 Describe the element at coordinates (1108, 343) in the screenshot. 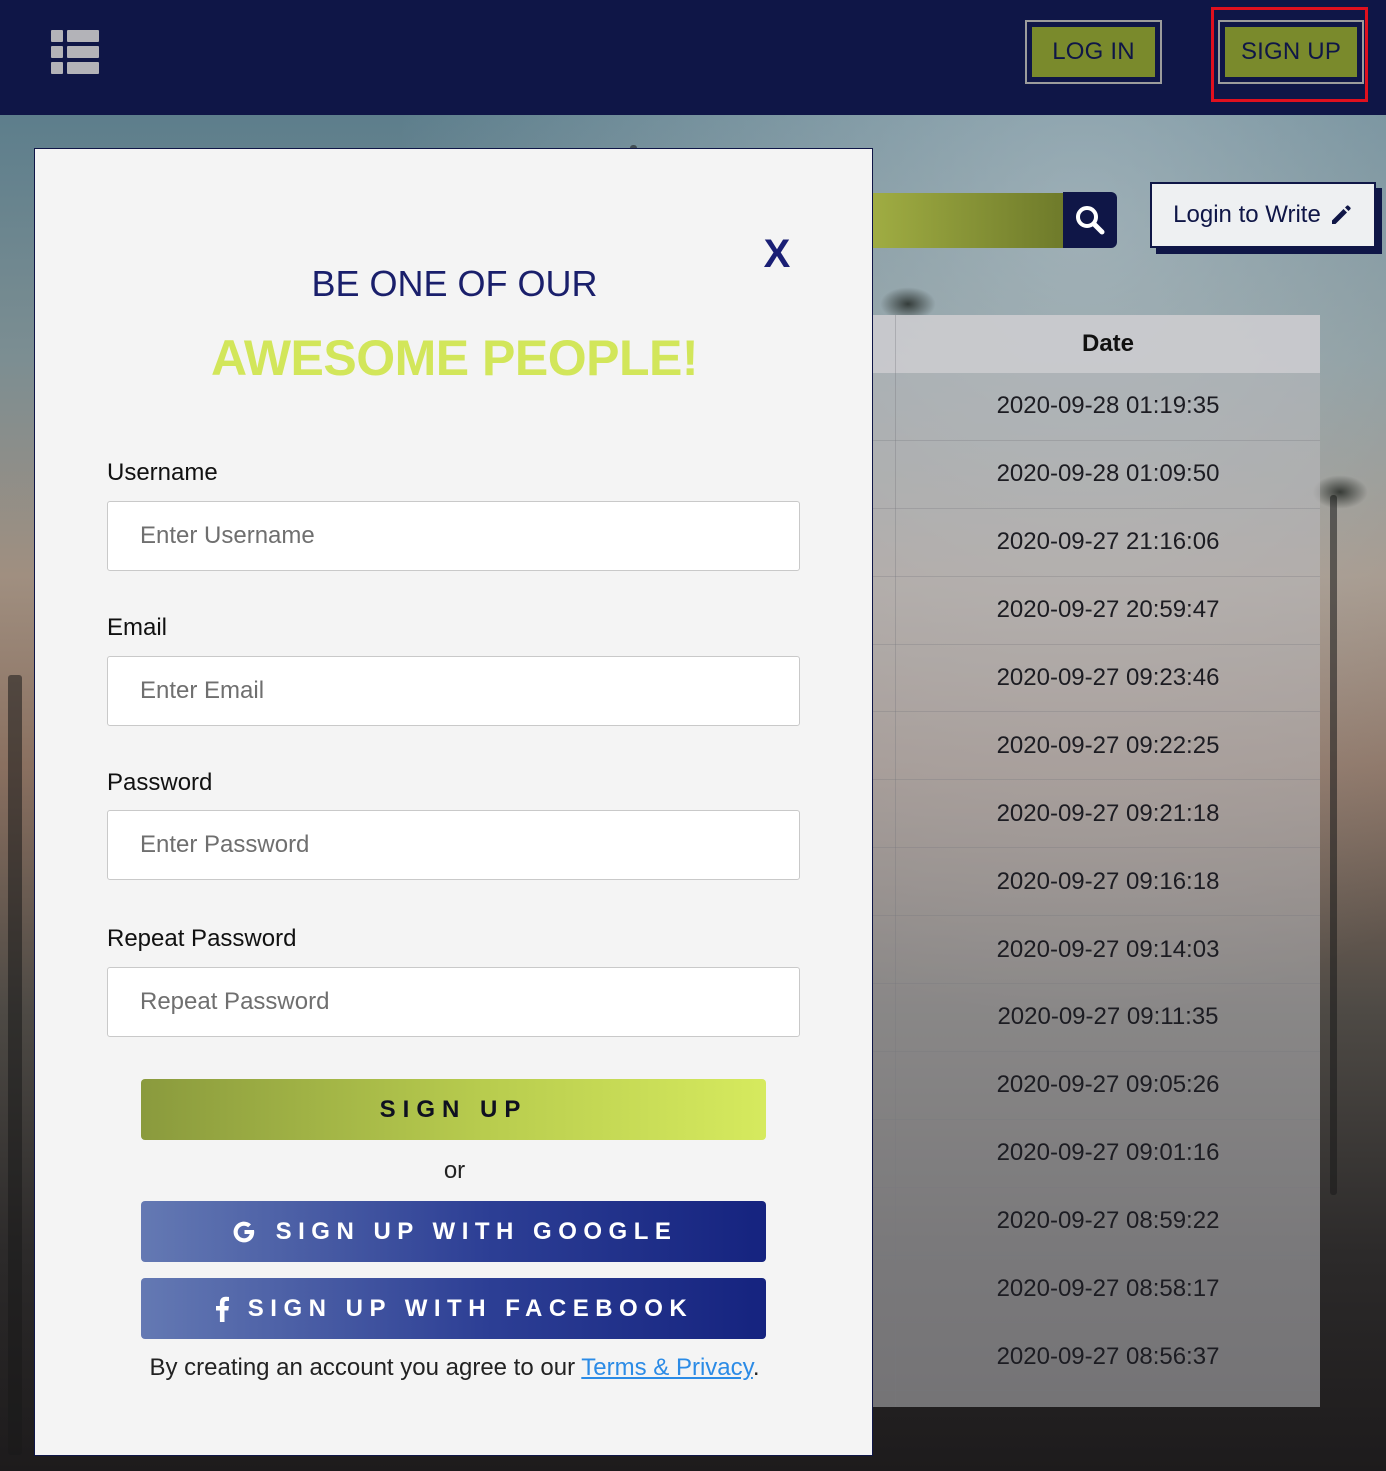

I see `date-column-header: Date` at that location.